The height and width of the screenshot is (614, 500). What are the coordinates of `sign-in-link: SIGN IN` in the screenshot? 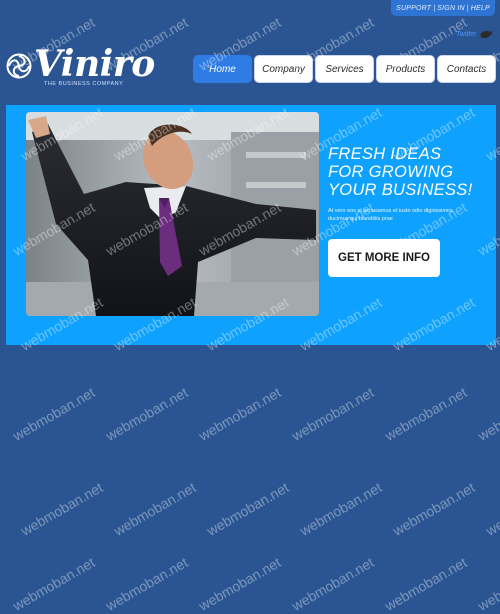 It's located at (450, 8).